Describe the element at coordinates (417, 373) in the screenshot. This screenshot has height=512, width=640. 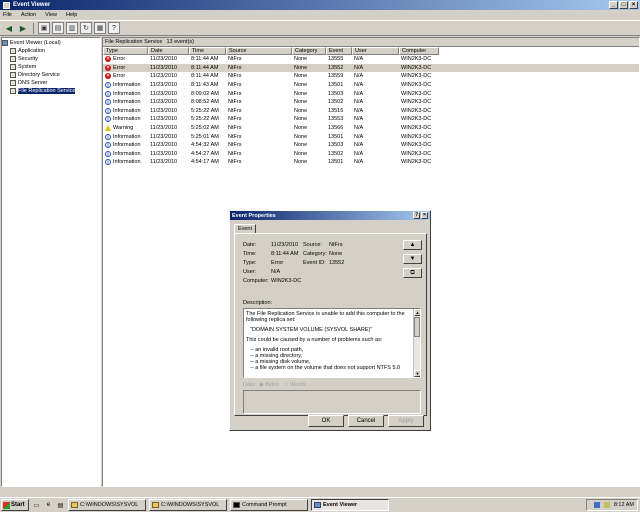
I see `scroll-down-icon: ▼` at that location.